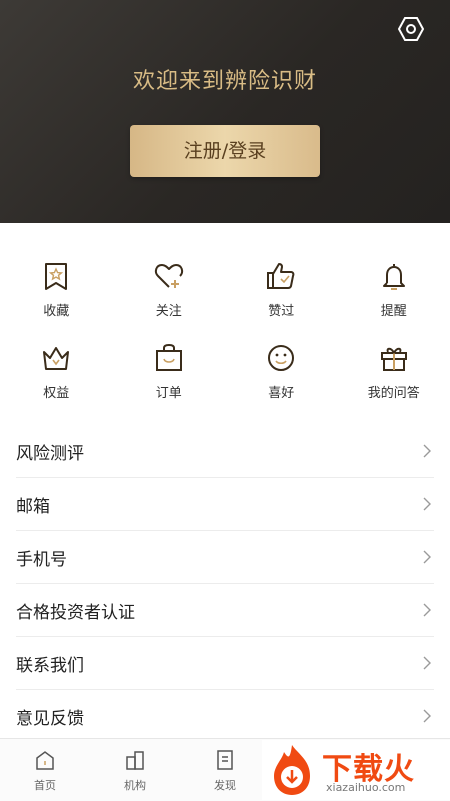  Describe the element at coordinates (356, 770) in the screenshot. I see `watermark-logo: 下载火 xiazaihuo.com` at that location.